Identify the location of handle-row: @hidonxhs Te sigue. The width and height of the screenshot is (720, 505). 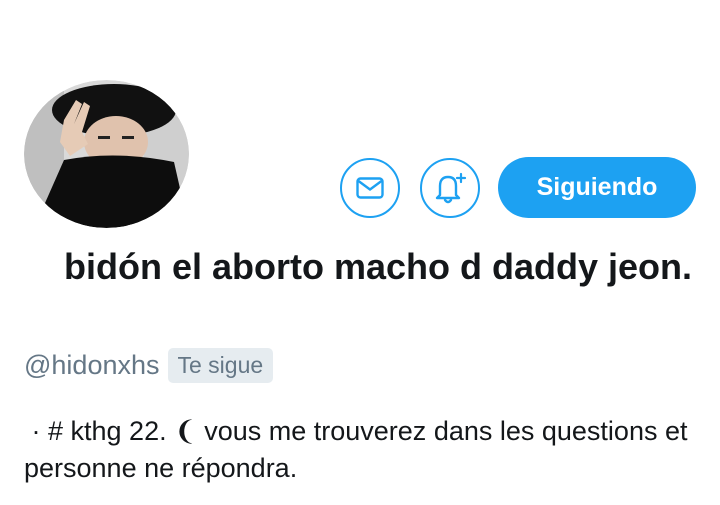
(149, 365).